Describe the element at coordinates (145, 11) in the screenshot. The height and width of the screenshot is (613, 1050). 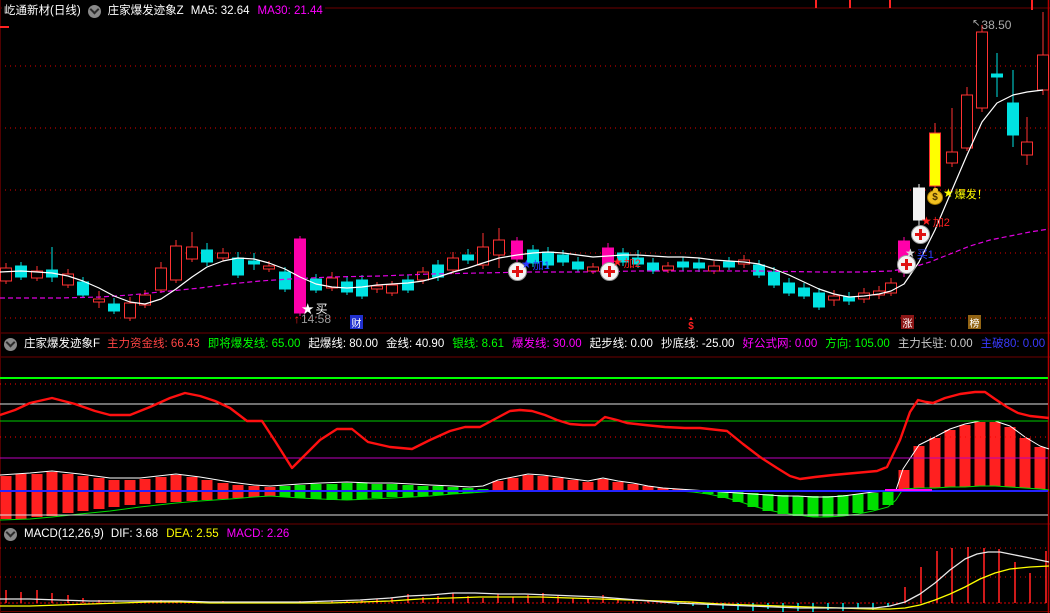
I see `main-indicator-name: 庄家爆发迹象Z` at that location.